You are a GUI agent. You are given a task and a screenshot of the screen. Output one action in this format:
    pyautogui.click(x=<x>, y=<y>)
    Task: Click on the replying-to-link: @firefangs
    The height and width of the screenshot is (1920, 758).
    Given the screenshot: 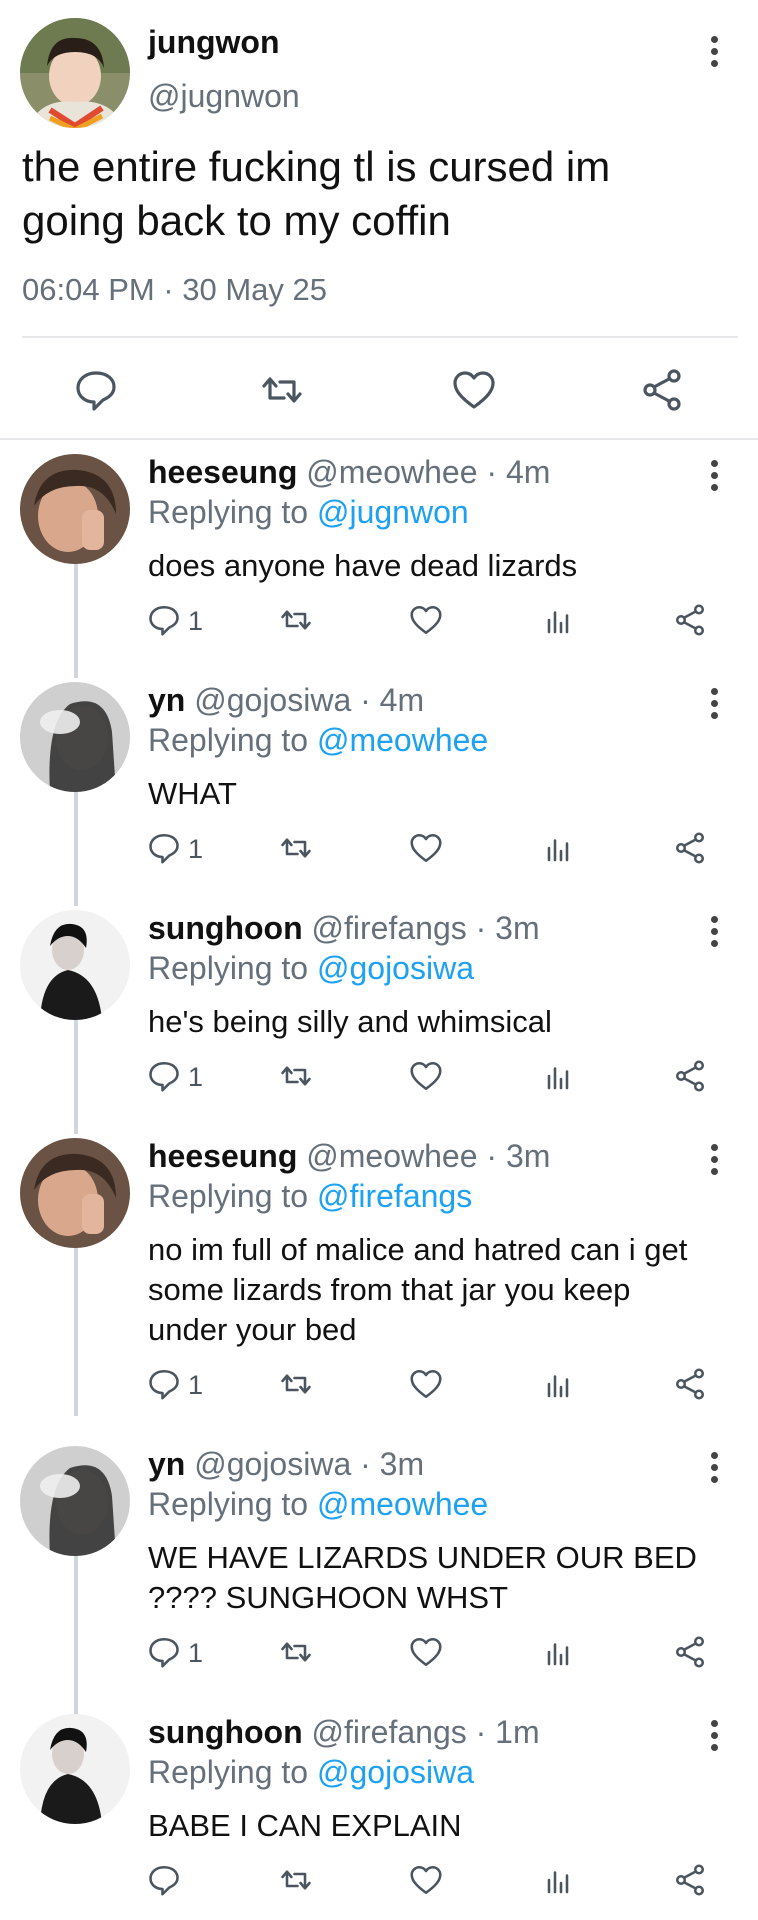 What is the action you would take?
    pyautogui.click(x=394, y=1196)
    